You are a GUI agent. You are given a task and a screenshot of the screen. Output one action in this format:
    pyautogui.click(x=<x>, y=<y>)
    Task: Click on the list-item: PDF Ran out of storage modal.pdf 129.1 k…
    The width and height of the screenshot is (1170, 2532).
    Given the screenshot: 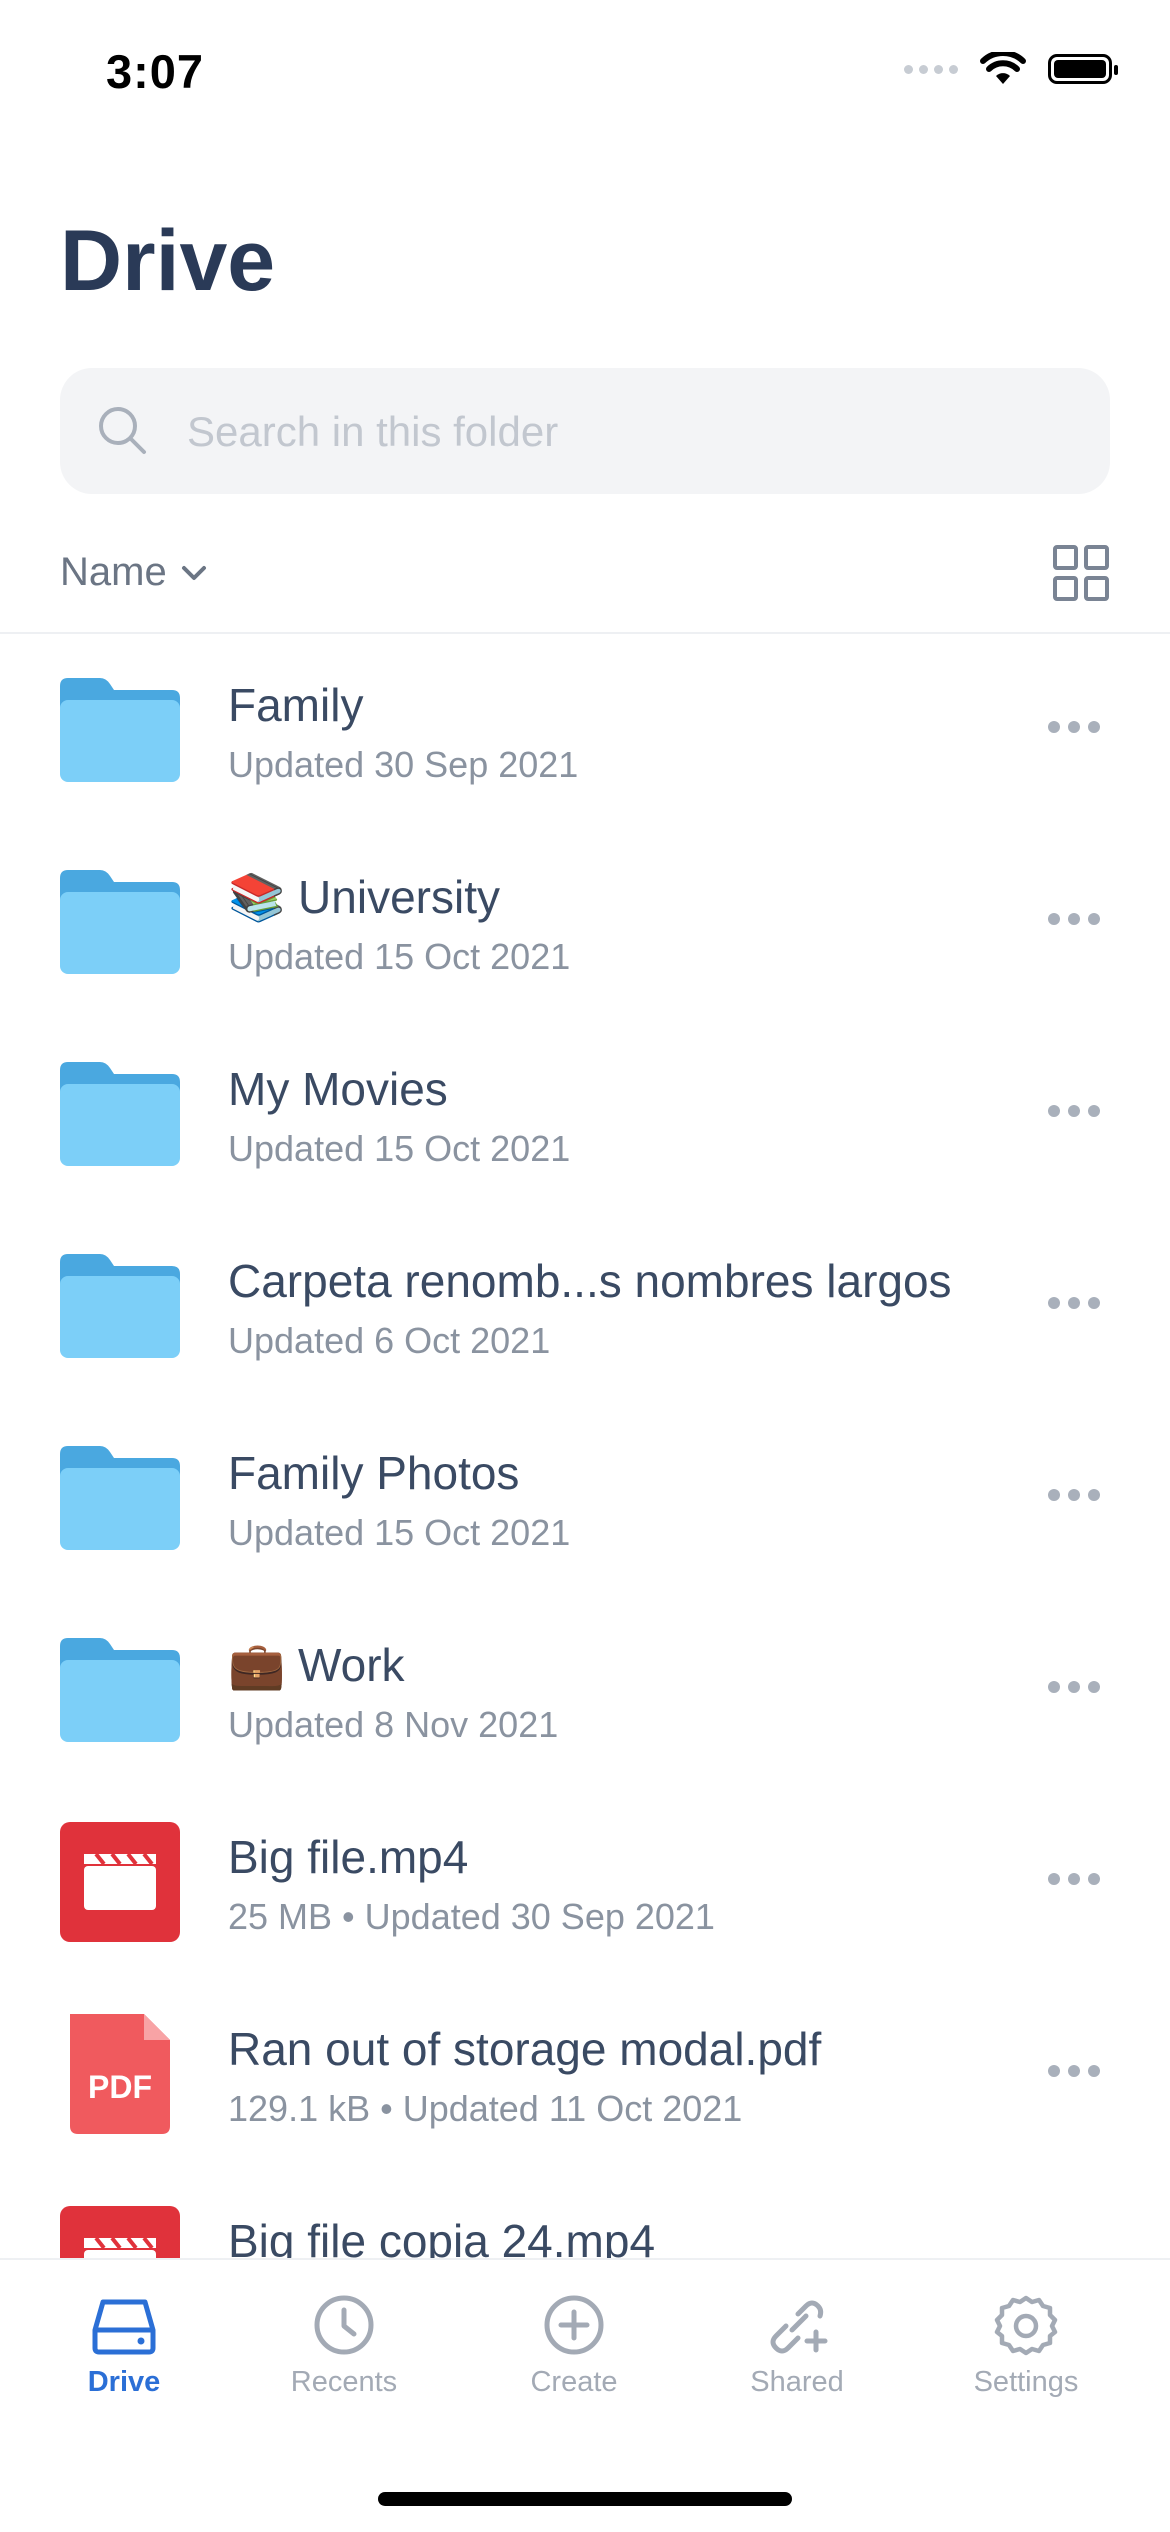 What is the action you would take?
    pyautogui.click(x=585, y=2074)
    